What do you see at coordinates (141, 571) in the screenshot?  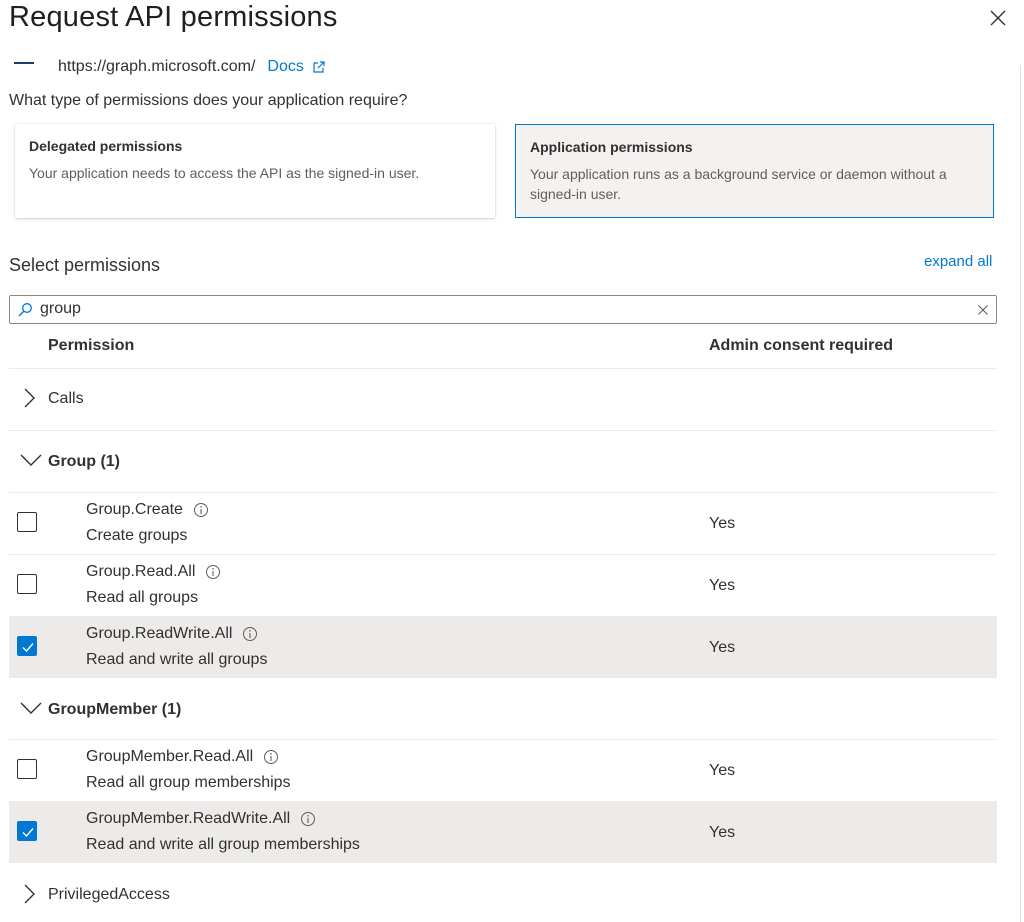 I see `permission-name: Group.Read.All` at bounding box center [141, 571].